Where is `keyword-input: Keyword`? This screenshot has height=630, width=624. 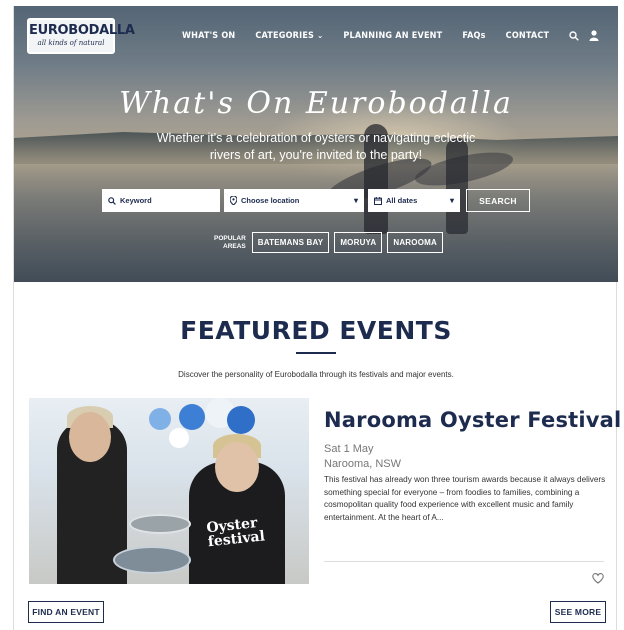
keyword-input: Keyword is located at coordinates (161, 200).